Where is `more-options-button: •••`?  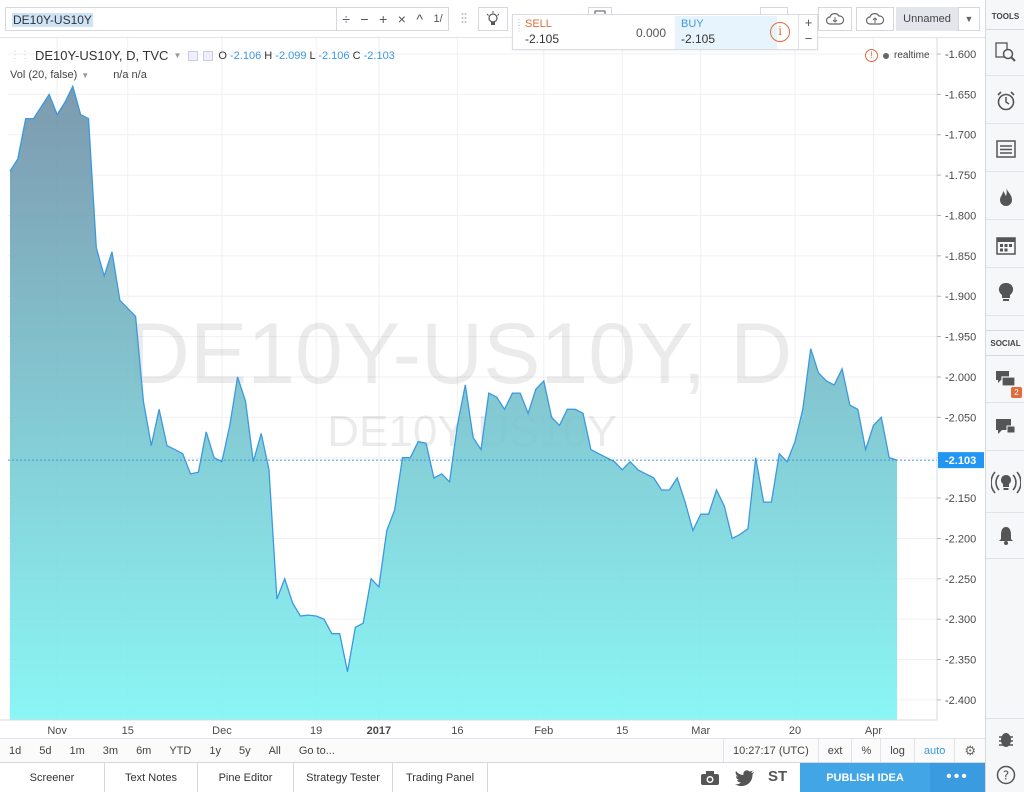 more-options-button: ••• is located at coordinates (957, 777).